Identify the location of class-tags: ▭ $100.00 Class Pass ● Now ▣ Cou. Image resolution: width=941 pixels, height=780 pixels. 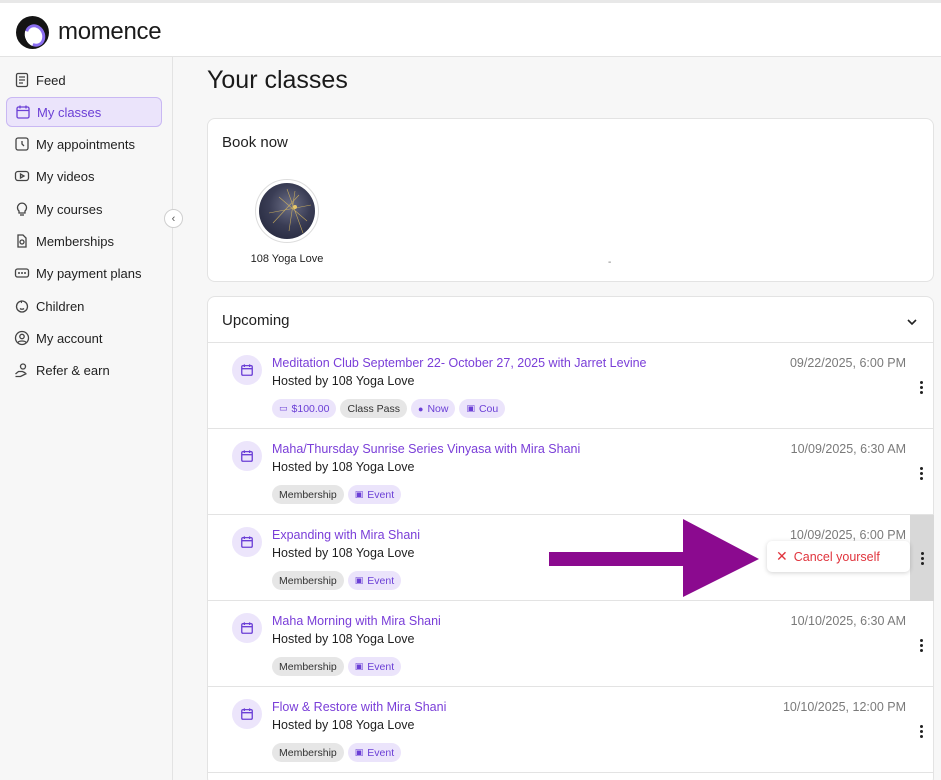
(389, 408).